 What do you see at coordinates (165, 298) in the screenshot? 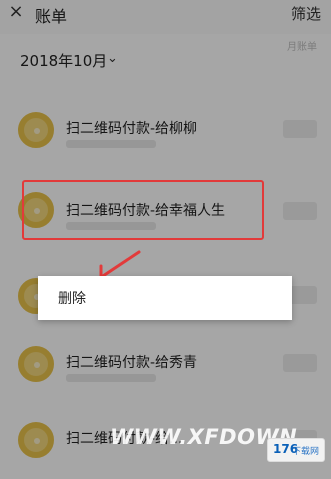
I see `context-menu: 删除` at bounding box center [165, 298].